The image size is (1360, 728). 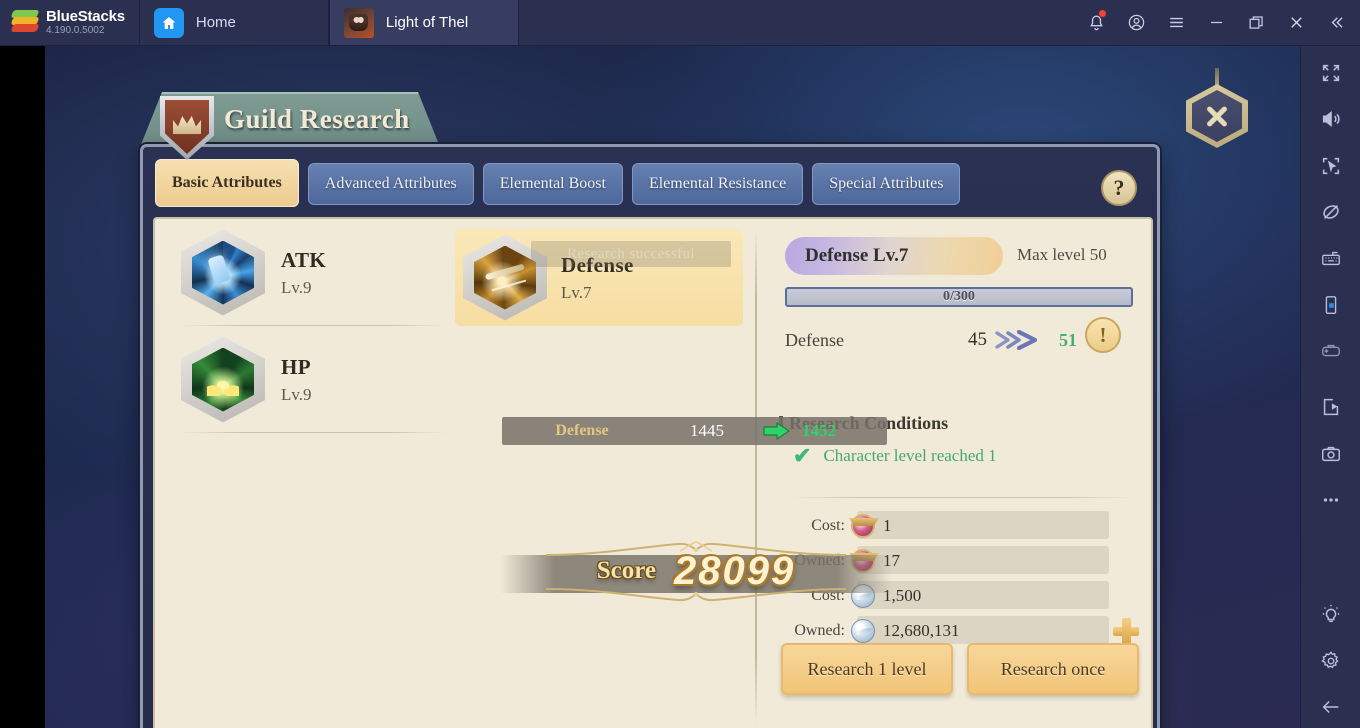 I want to click on minimize-icon, so click(x=1216, y=23).